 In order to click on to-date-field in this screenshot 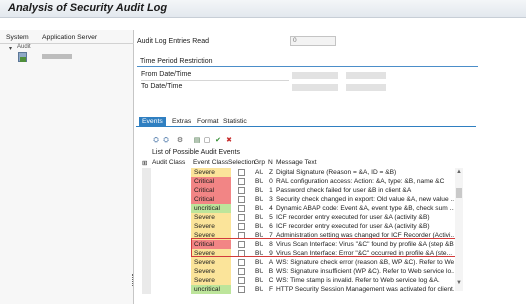, I will do `click(315, 87)`.